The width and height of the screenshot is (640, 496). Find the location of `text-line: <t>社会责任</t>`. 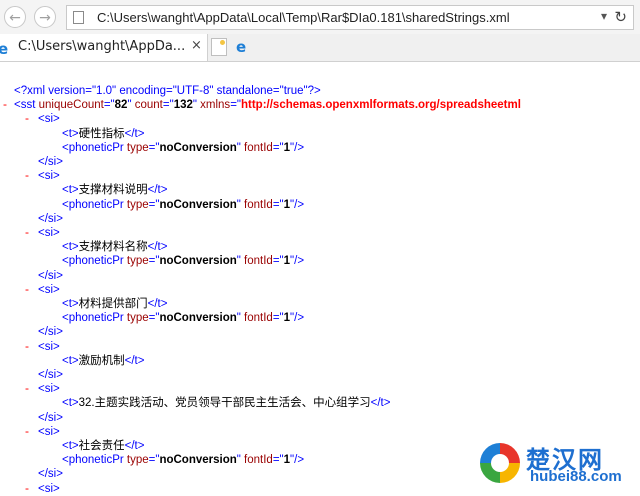

text-line: <t>社会责任</t> is located at coordinates (103, 446).